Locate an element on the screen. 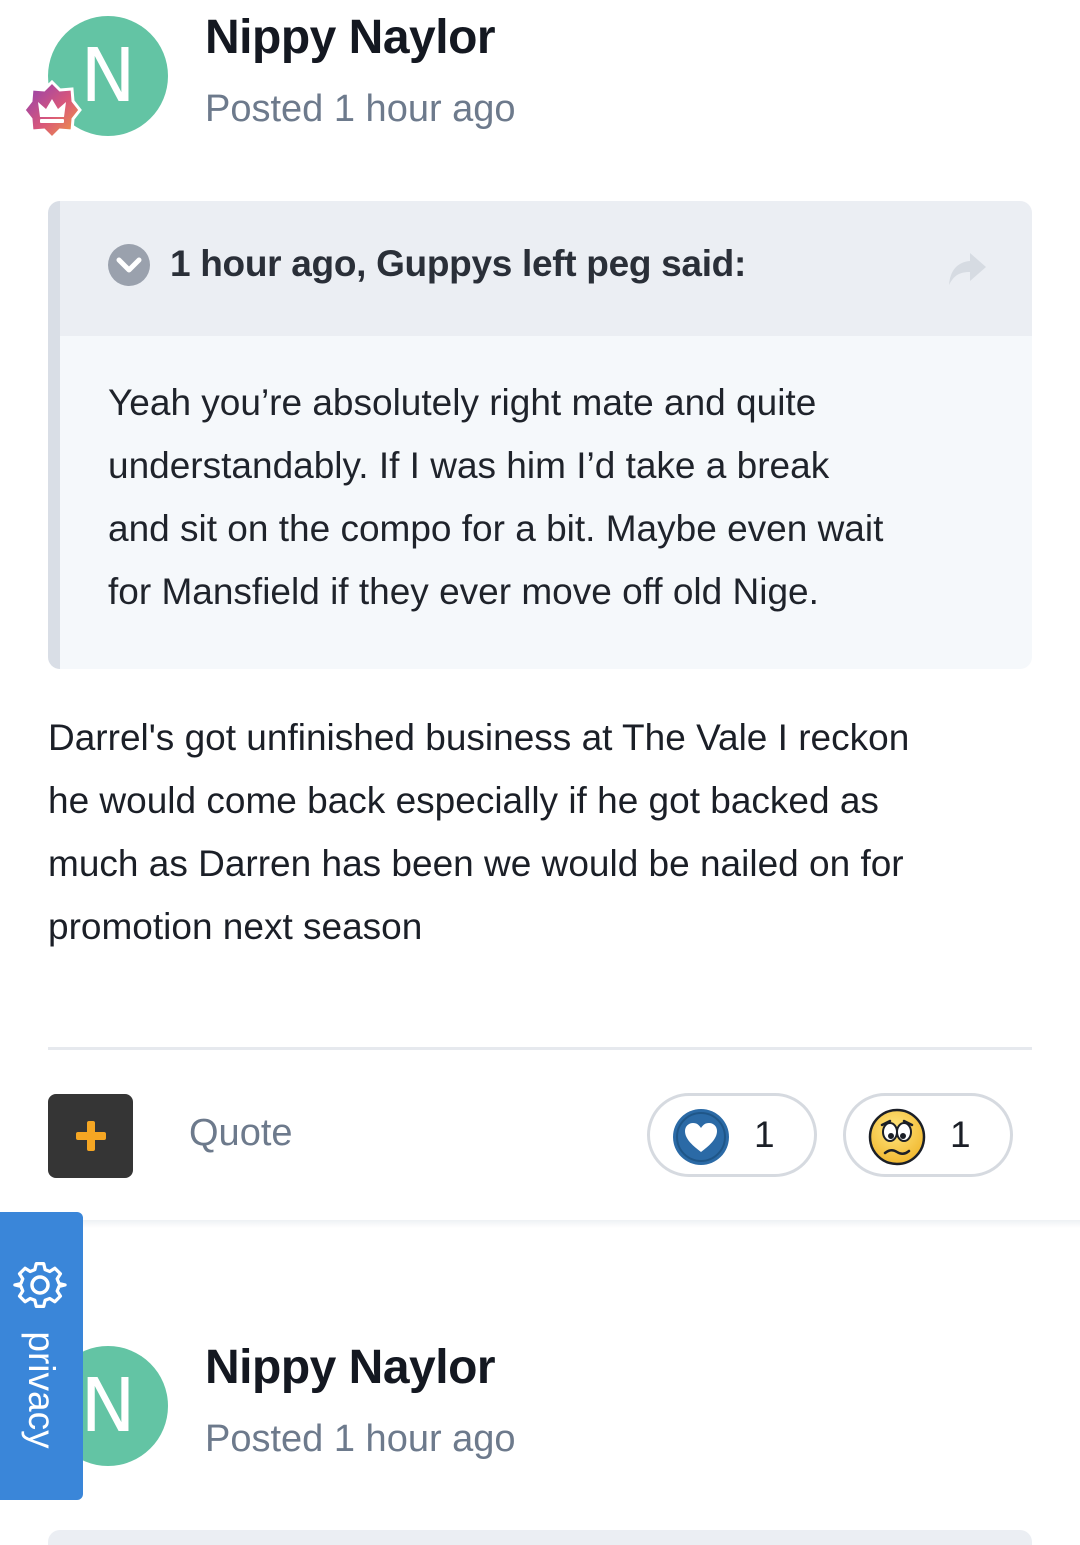 The width and height of the screenshot is (1080, 1545). privacy-settings-tab: privacy is located at coordinates (41, 1356).